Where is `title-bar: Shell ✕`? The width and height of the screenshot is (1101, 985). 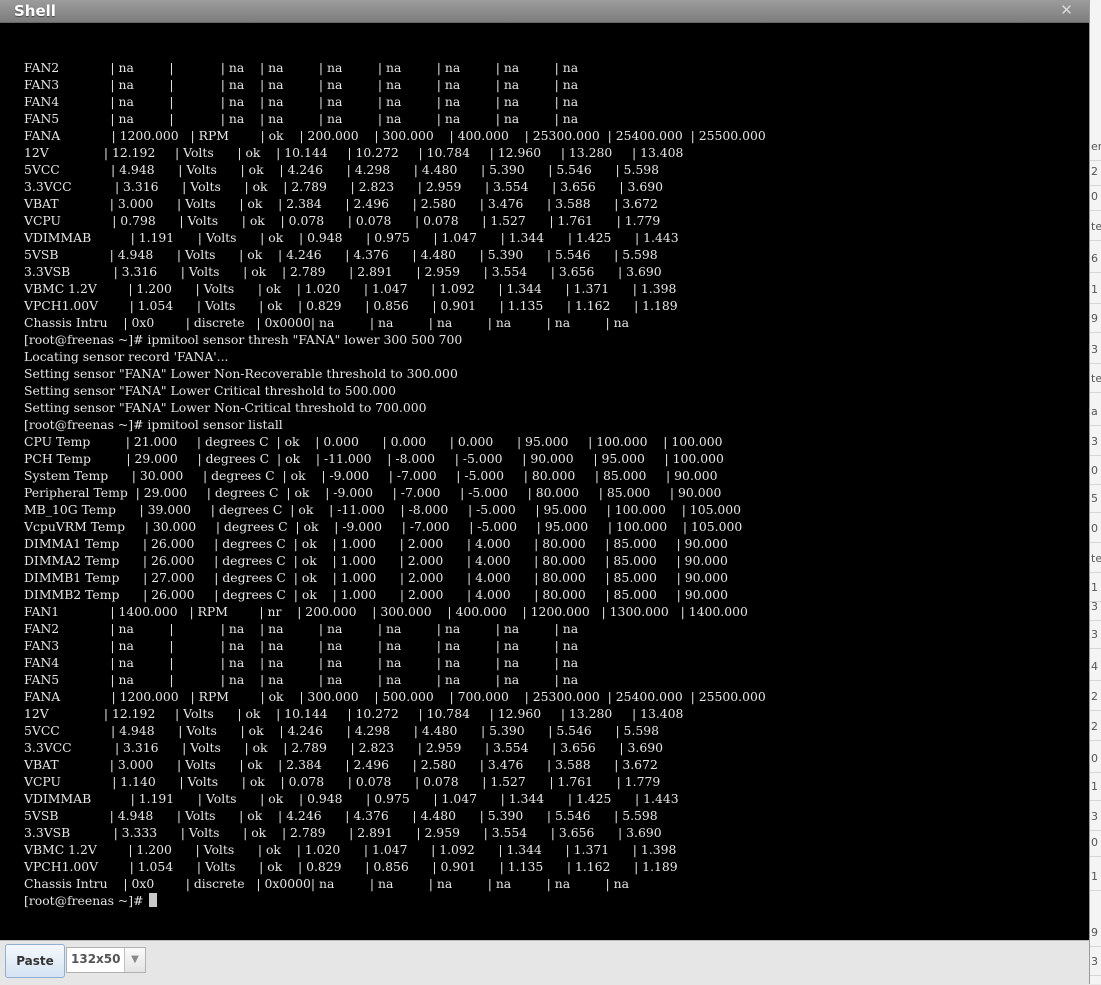
title-bar: Shell ✕ is located at coordinates (544, 11).